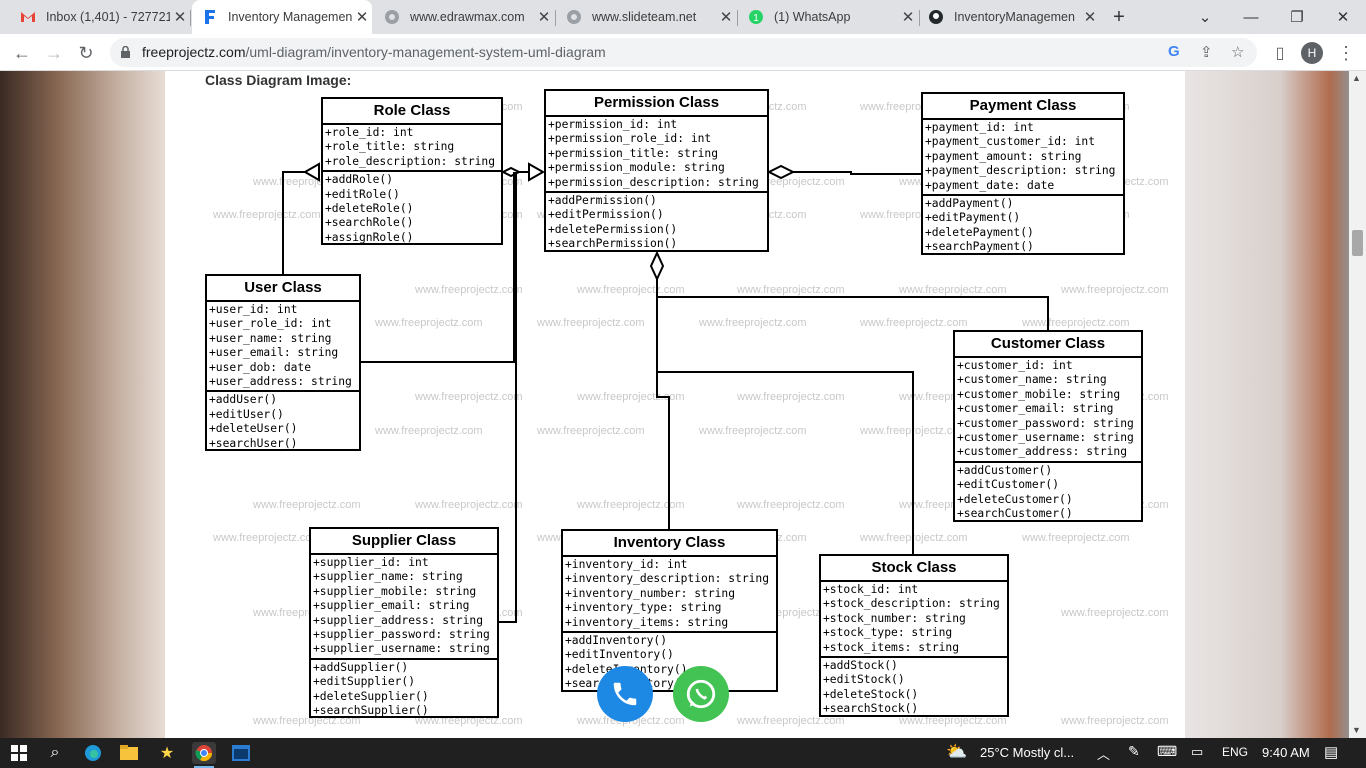  Describe the element at coordinates (625, 694) in the screenshot. I see `call-button` at that location.